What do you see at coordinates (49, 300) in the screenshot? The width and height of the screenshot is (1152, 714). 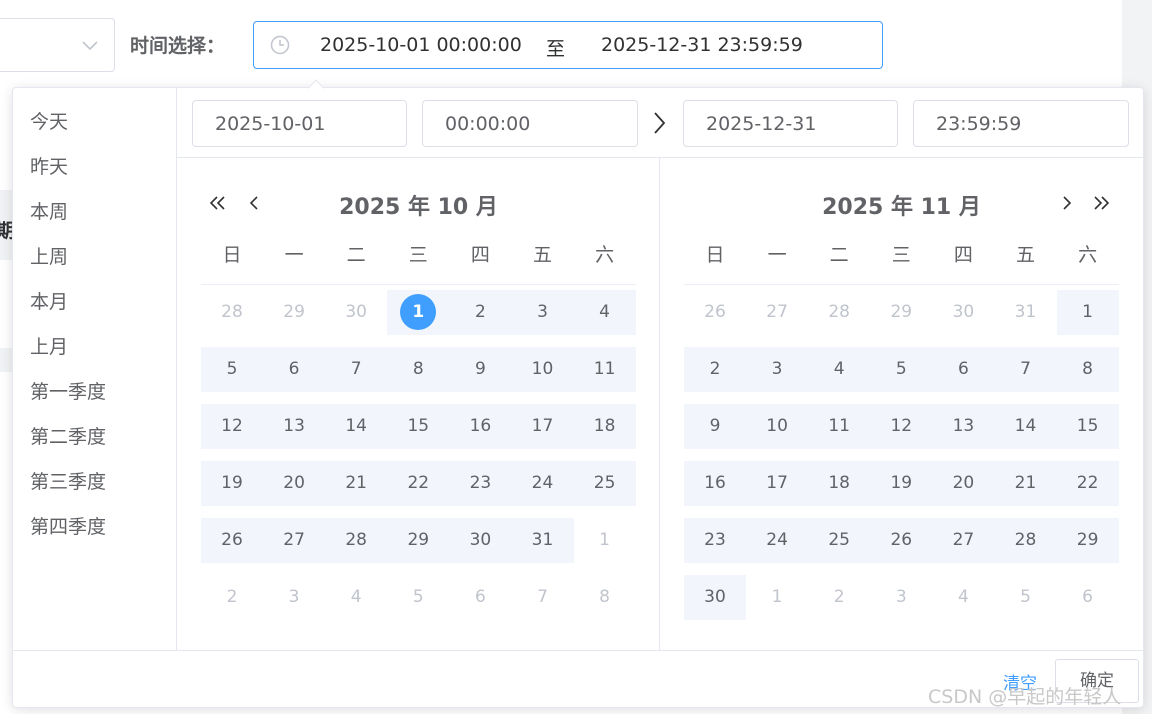 I see `shortcut-item: 本月` at bounding box center [49, 300].